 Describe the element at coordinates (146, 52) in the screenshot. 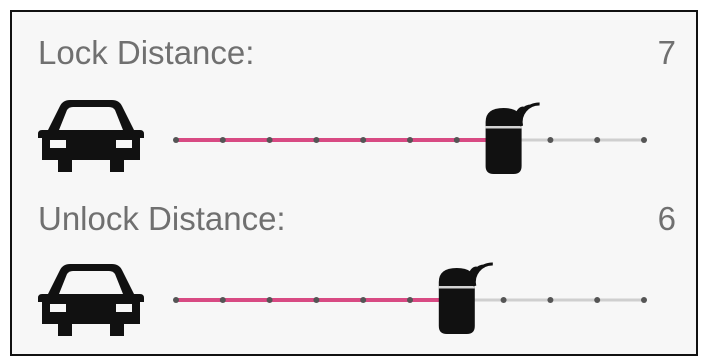

I see `lock-distance-label: Lock Distance:` at that location.